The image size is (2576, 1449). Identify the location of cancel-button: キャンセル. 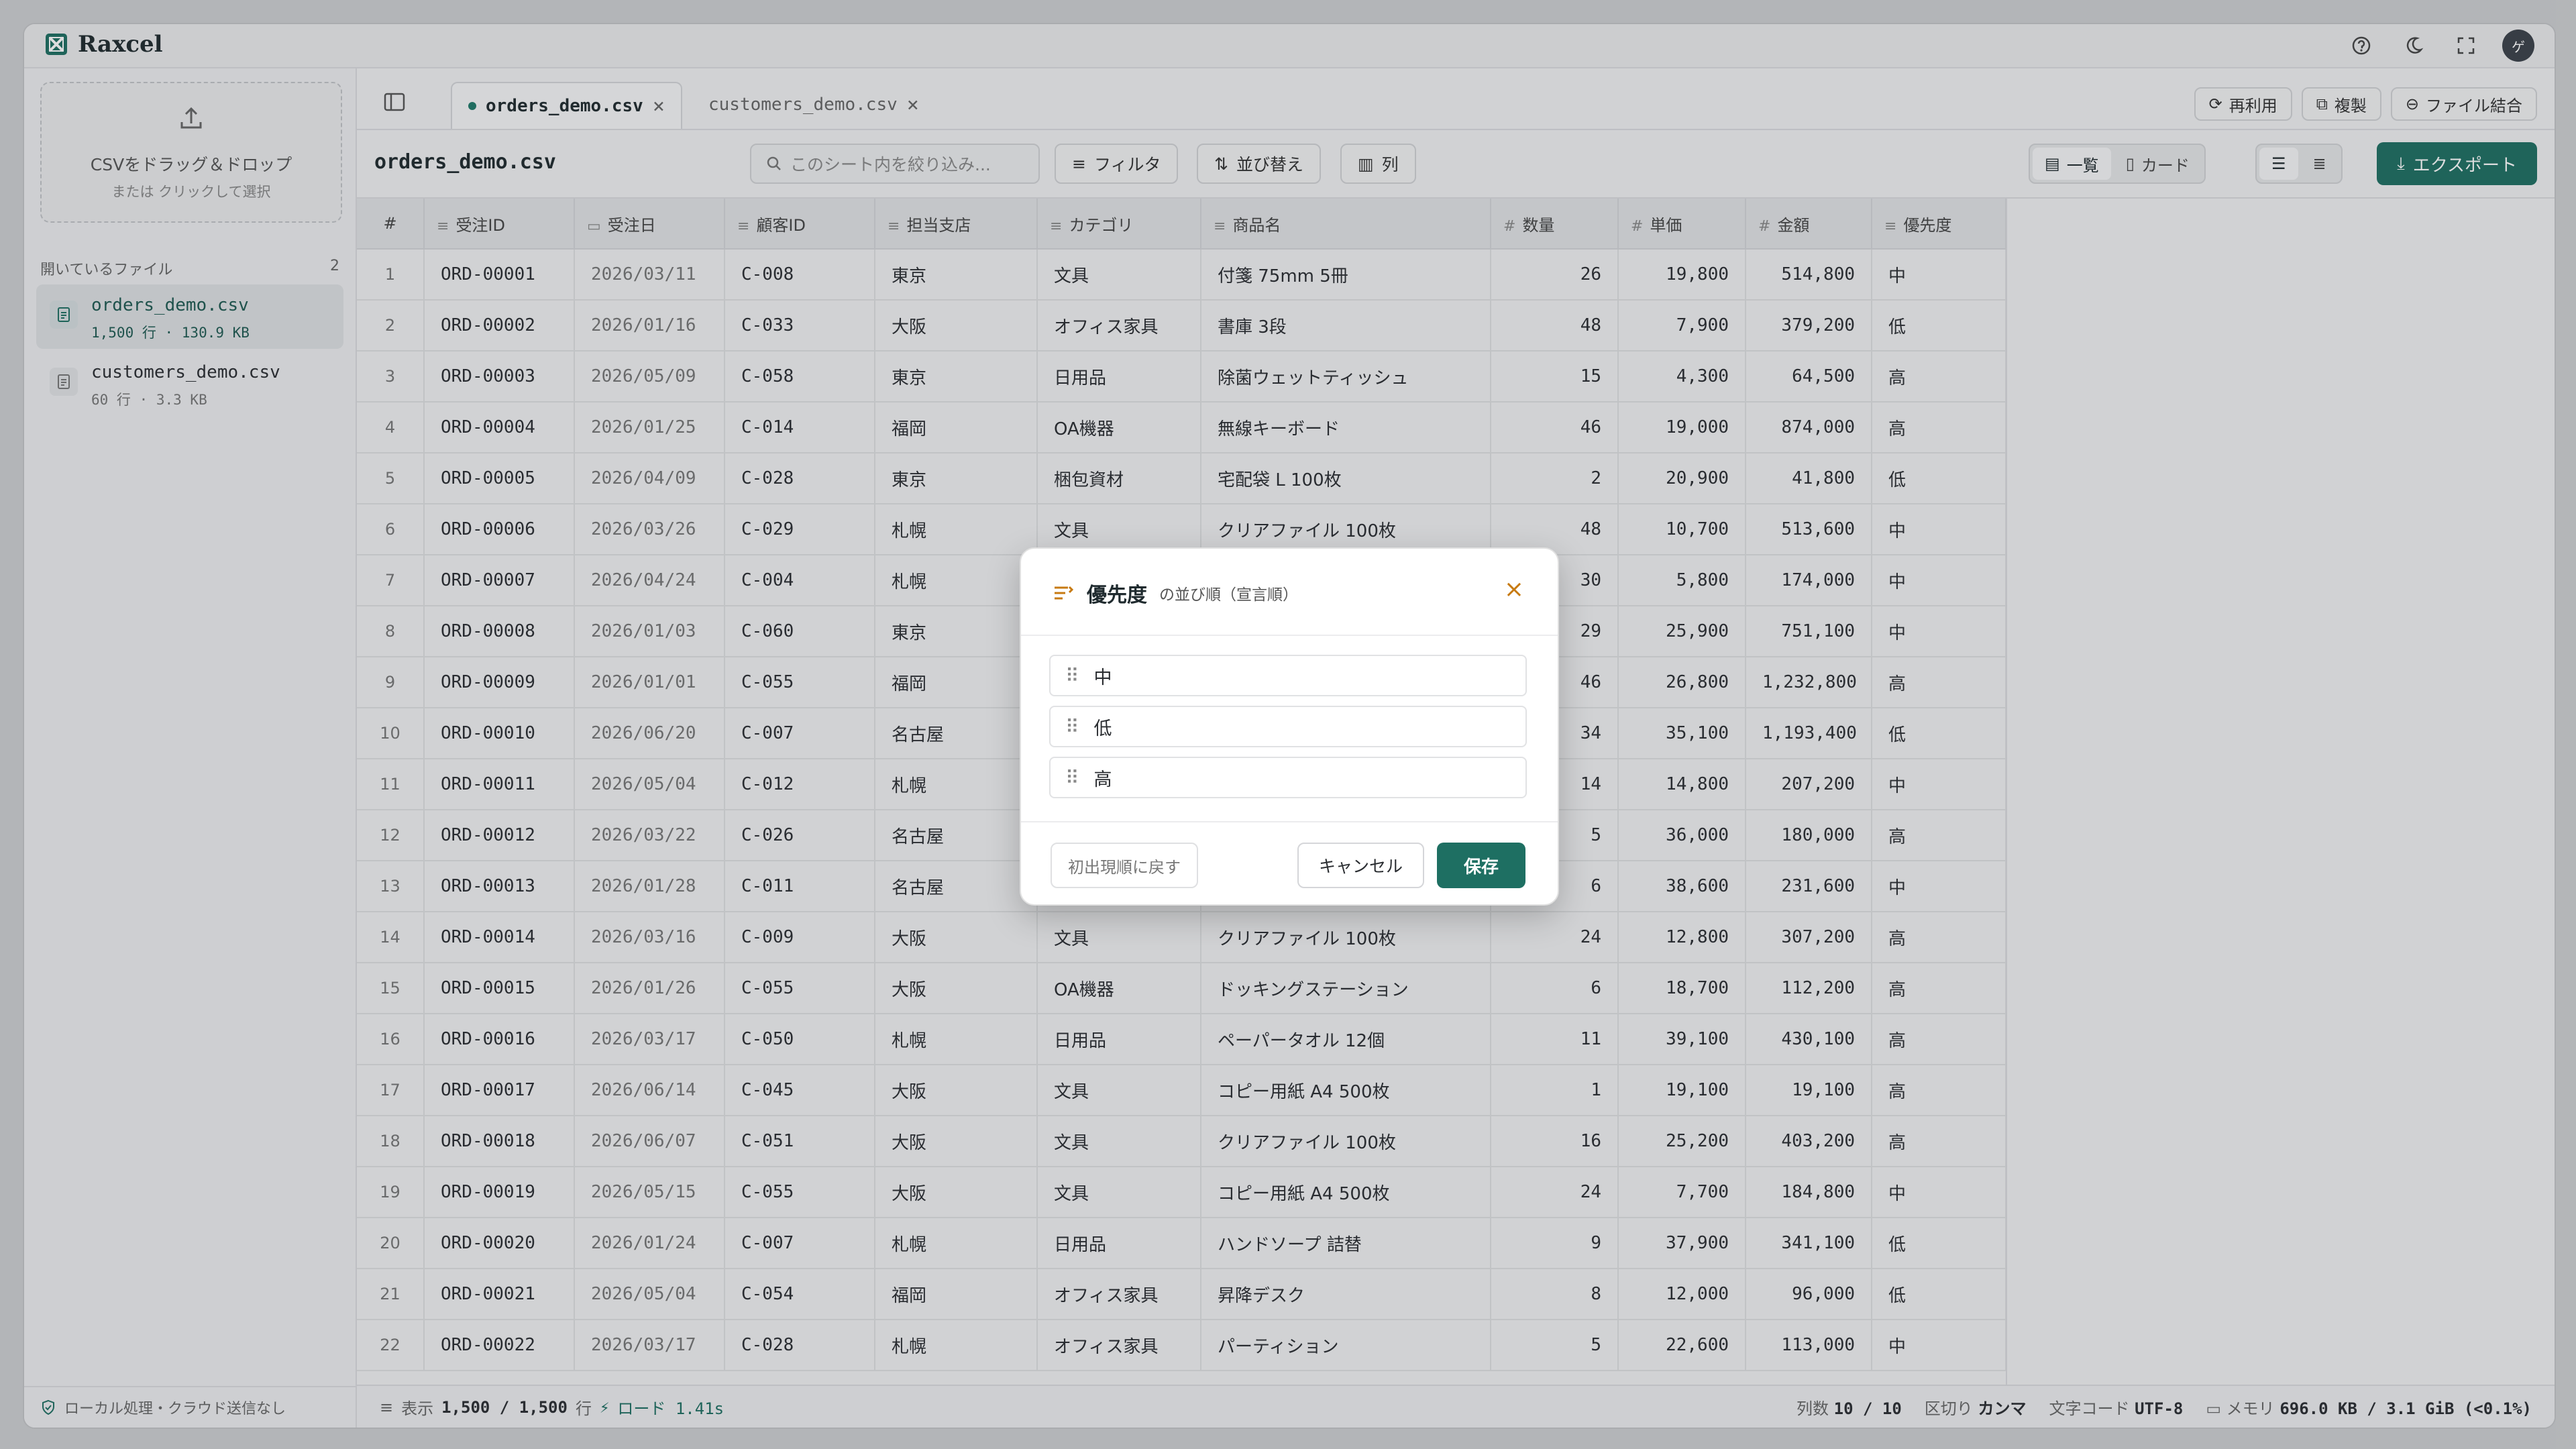
(1361, 865).